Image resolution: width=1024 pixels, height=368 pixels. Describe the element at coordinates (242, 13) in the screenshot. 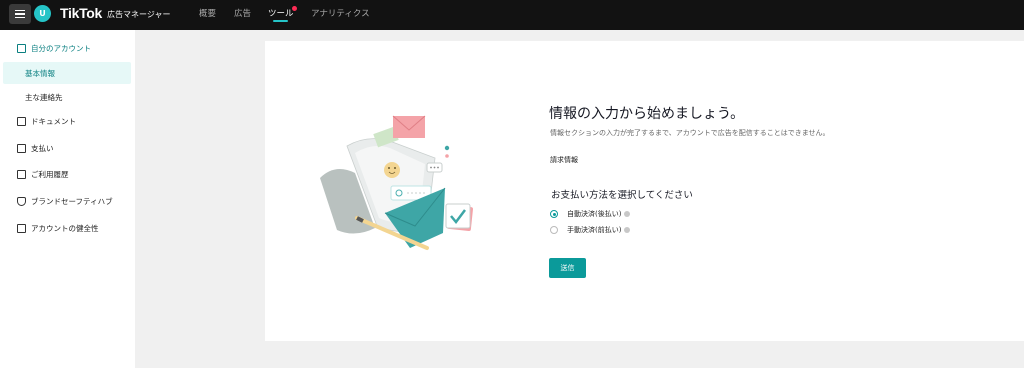

I see `nav-ads: 広告` at that location.